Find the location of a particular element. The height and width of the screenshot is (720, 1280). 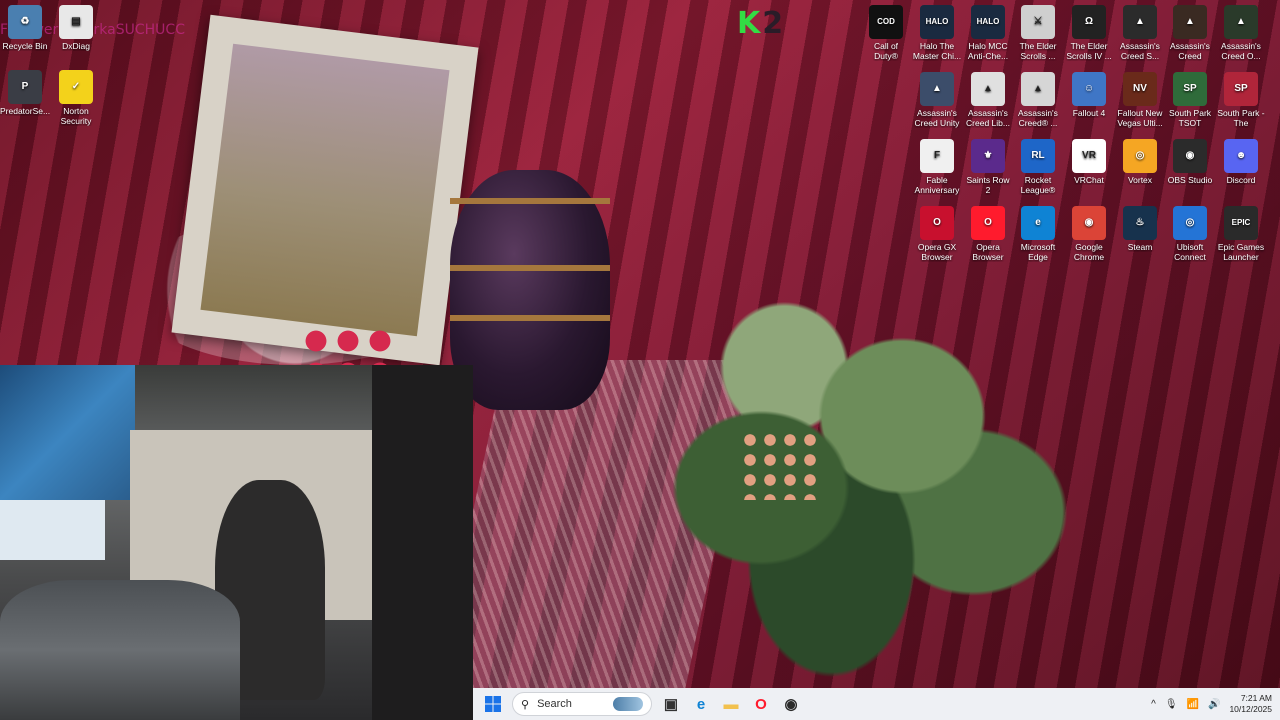

desktop-shortcut-vortex: ◎ Vortex is located at coordinates (1140, 162).